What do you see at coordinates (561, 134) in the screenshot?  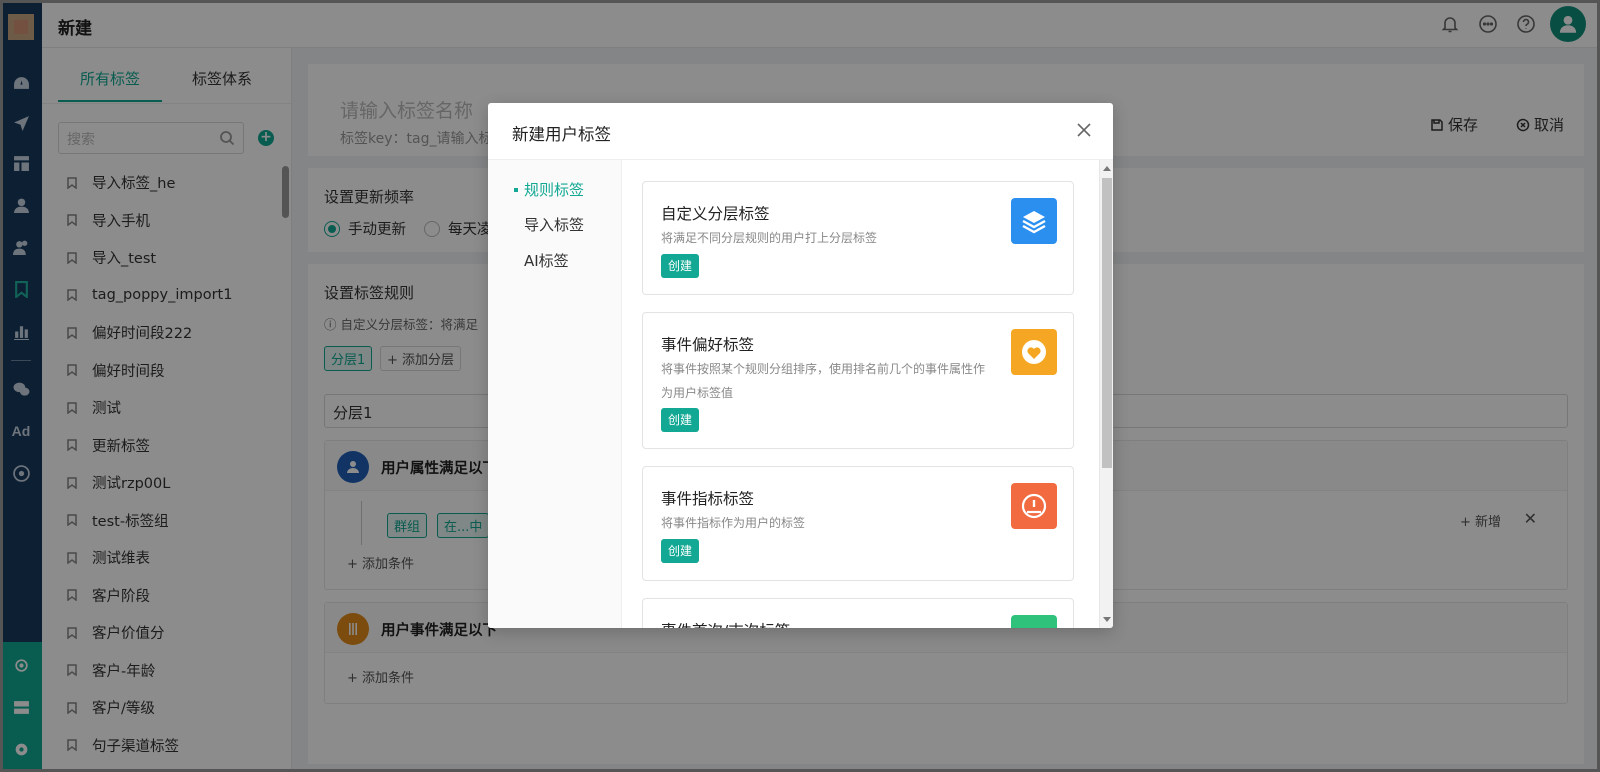 I see `modal-title: 新建用户标签` at bounding box center [561, 134].